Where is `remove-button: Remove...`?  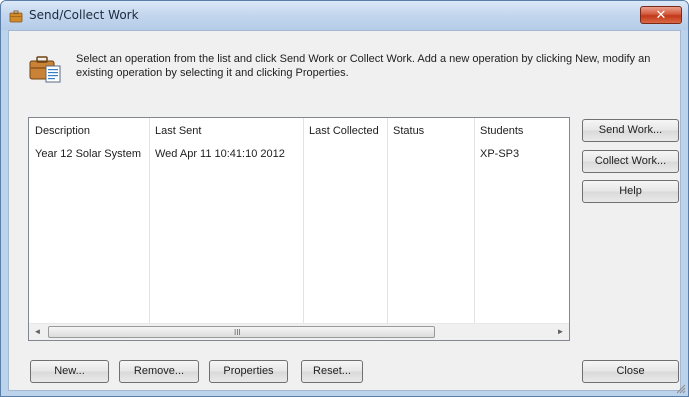
remove-button: Remove... is located at coordinates (159, 371).